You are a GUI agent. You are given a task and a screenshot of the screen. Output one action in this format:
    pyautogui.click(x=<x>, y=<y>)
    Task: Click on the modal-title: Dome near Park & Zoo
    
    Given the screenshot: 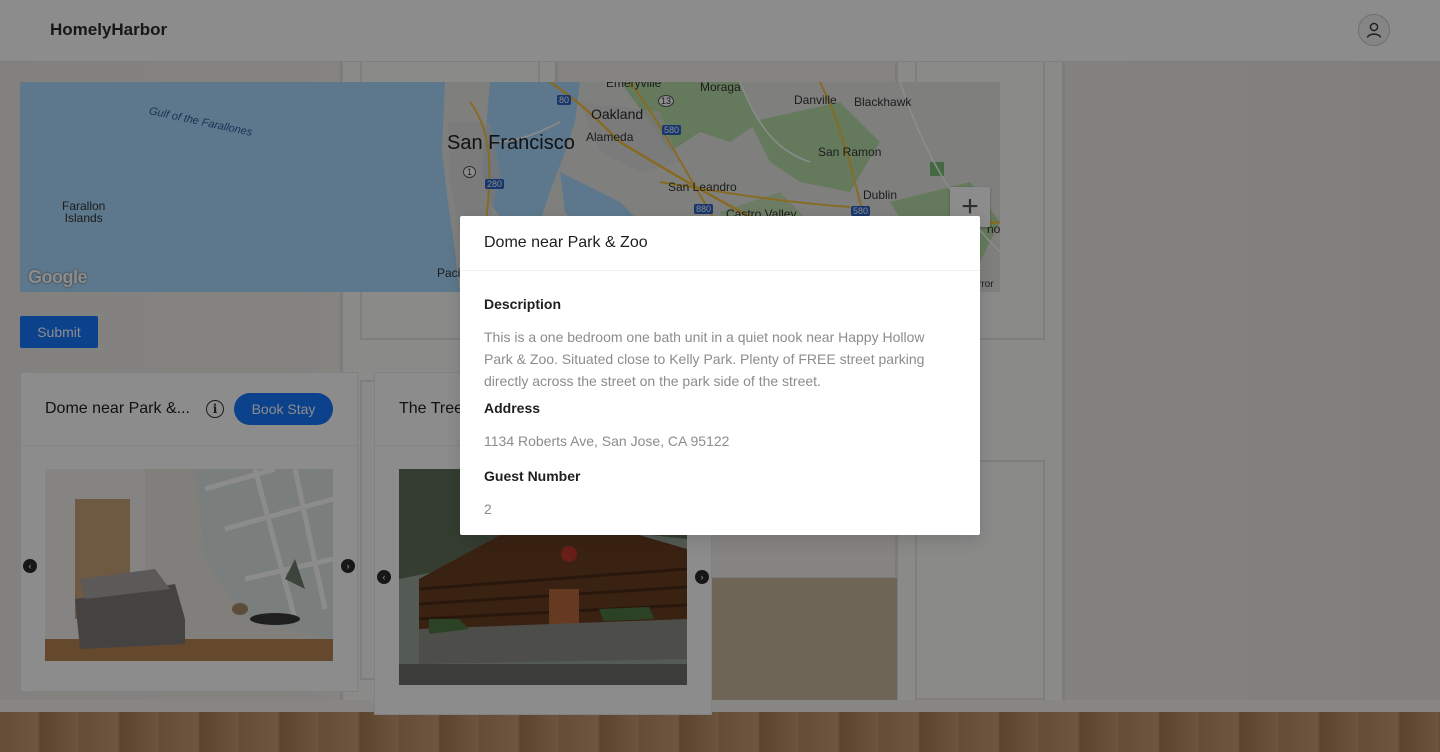 What is the action you would take?
    pyautogui.click(x=566, y=242)
    